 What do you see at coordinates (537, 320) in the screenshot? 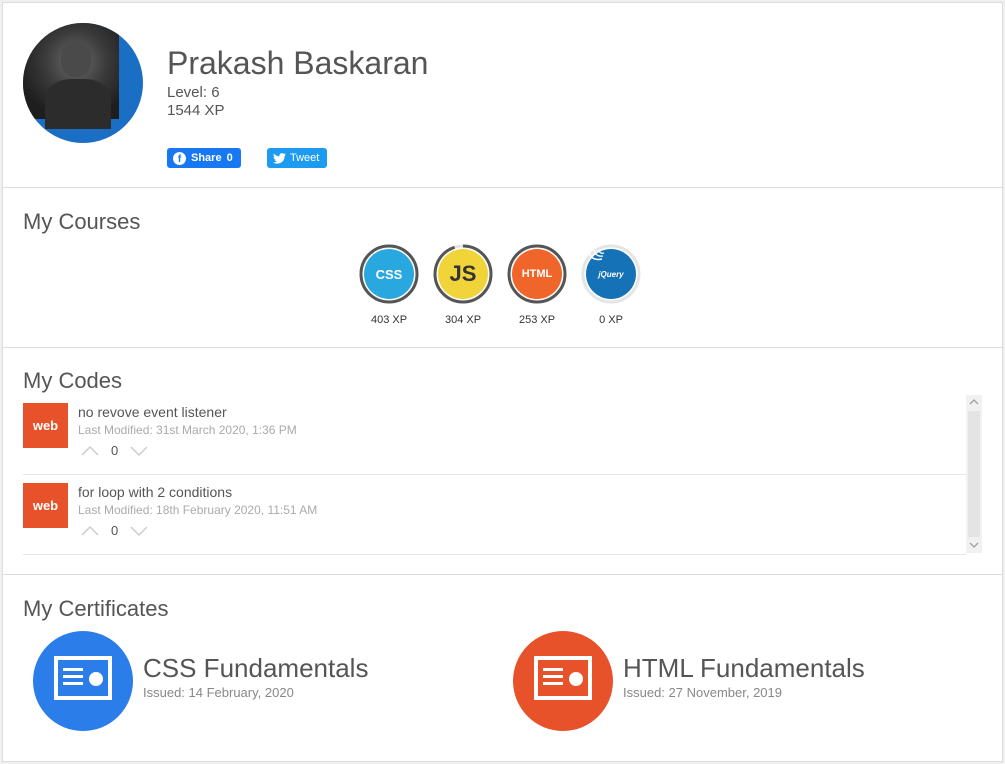
I see `course-xp: 253 XP` at bounding box center [537, 320].